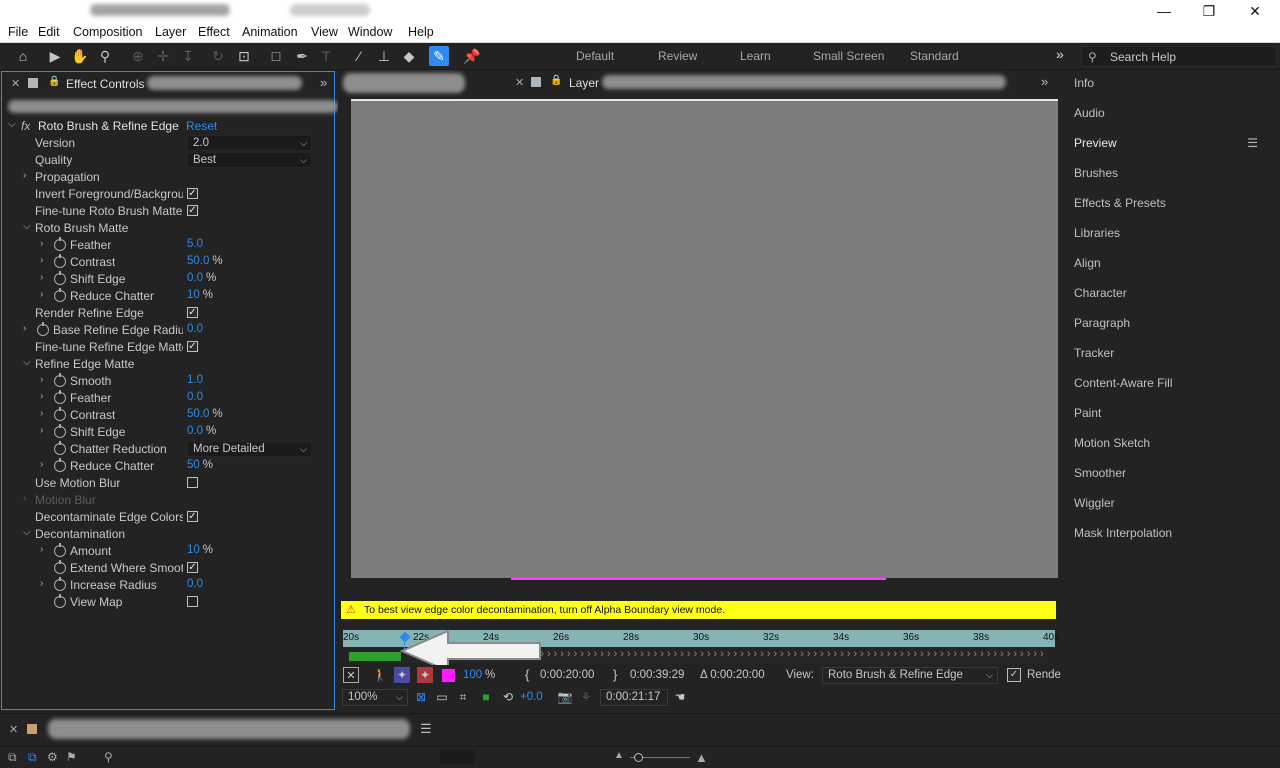 The height and width of the screenshot is (768, 1280). Describe the element at coordinates (163, 56) in the screenshot. I see `pan-camera-icon: ✛` at that location.